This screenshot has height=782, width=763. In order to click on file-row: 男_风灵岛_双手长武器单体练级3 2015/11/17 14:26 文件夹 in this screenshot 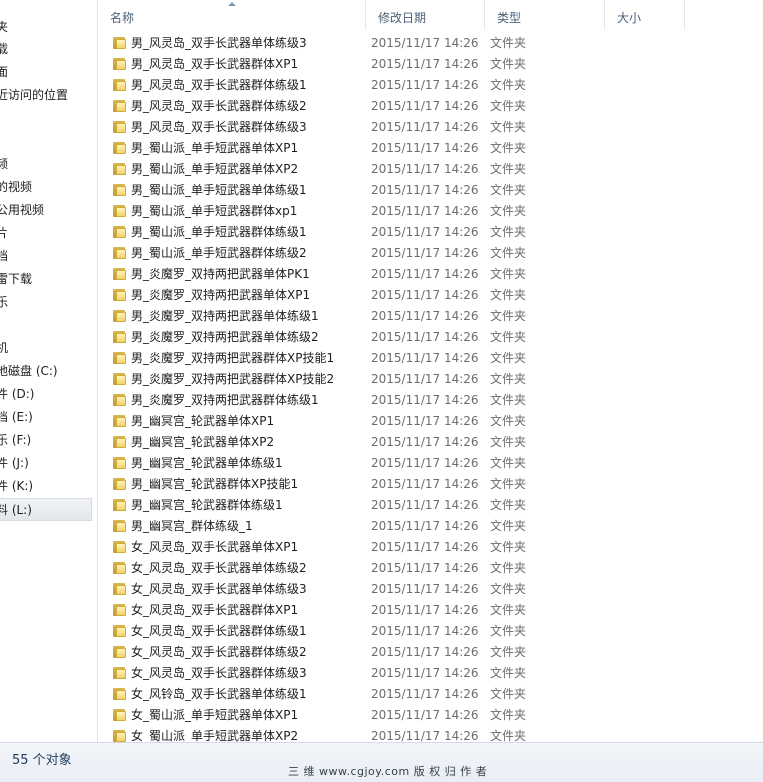, I will do `click(430, 43)`.